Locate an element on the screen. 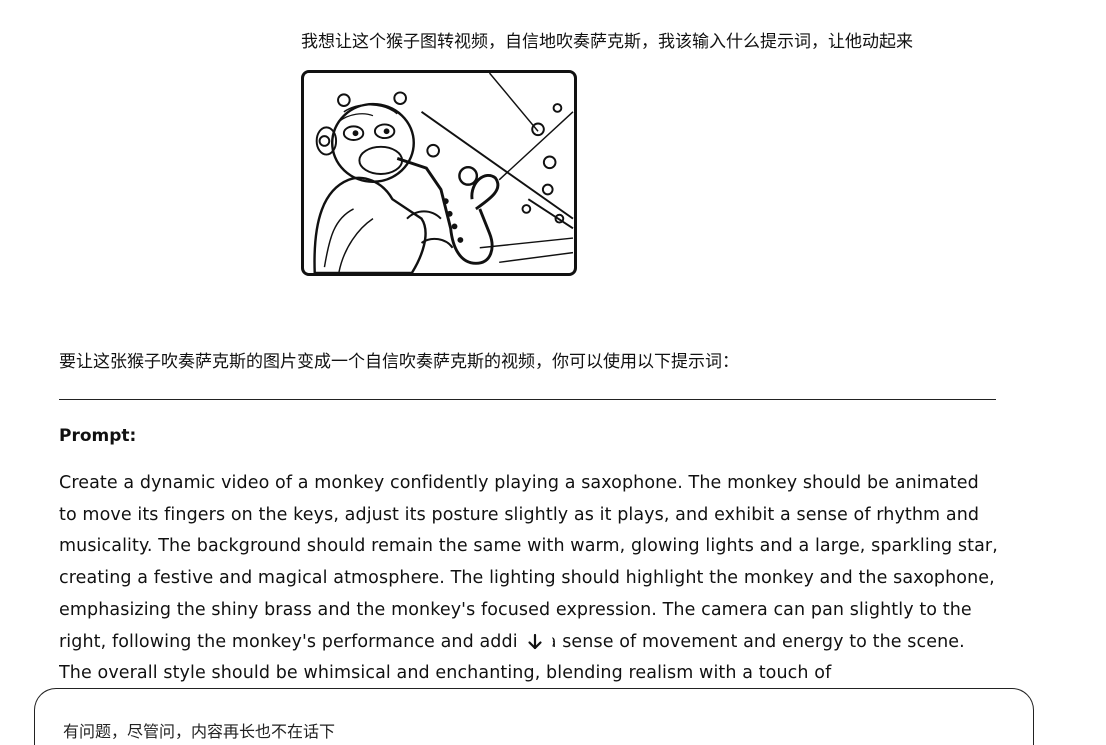 This screenshot has width=1106, height=745. monkey-saxophone-image is located at coordinates (439, 173).